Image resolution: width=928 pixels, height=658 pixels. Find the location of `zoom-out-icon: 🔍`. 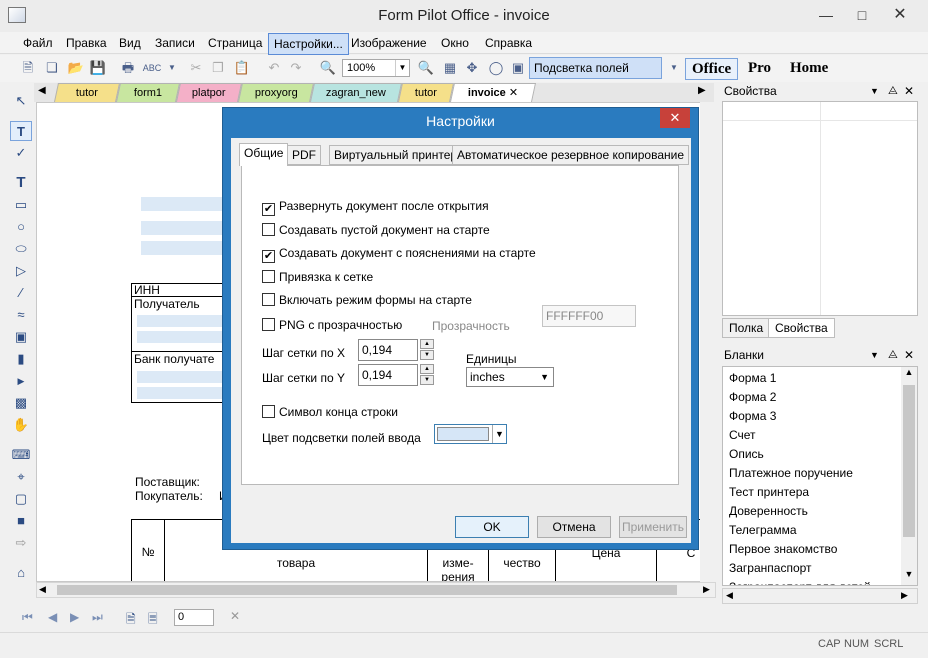

zoom-out-icon: 🔍 is located at coordinates (328, 68).